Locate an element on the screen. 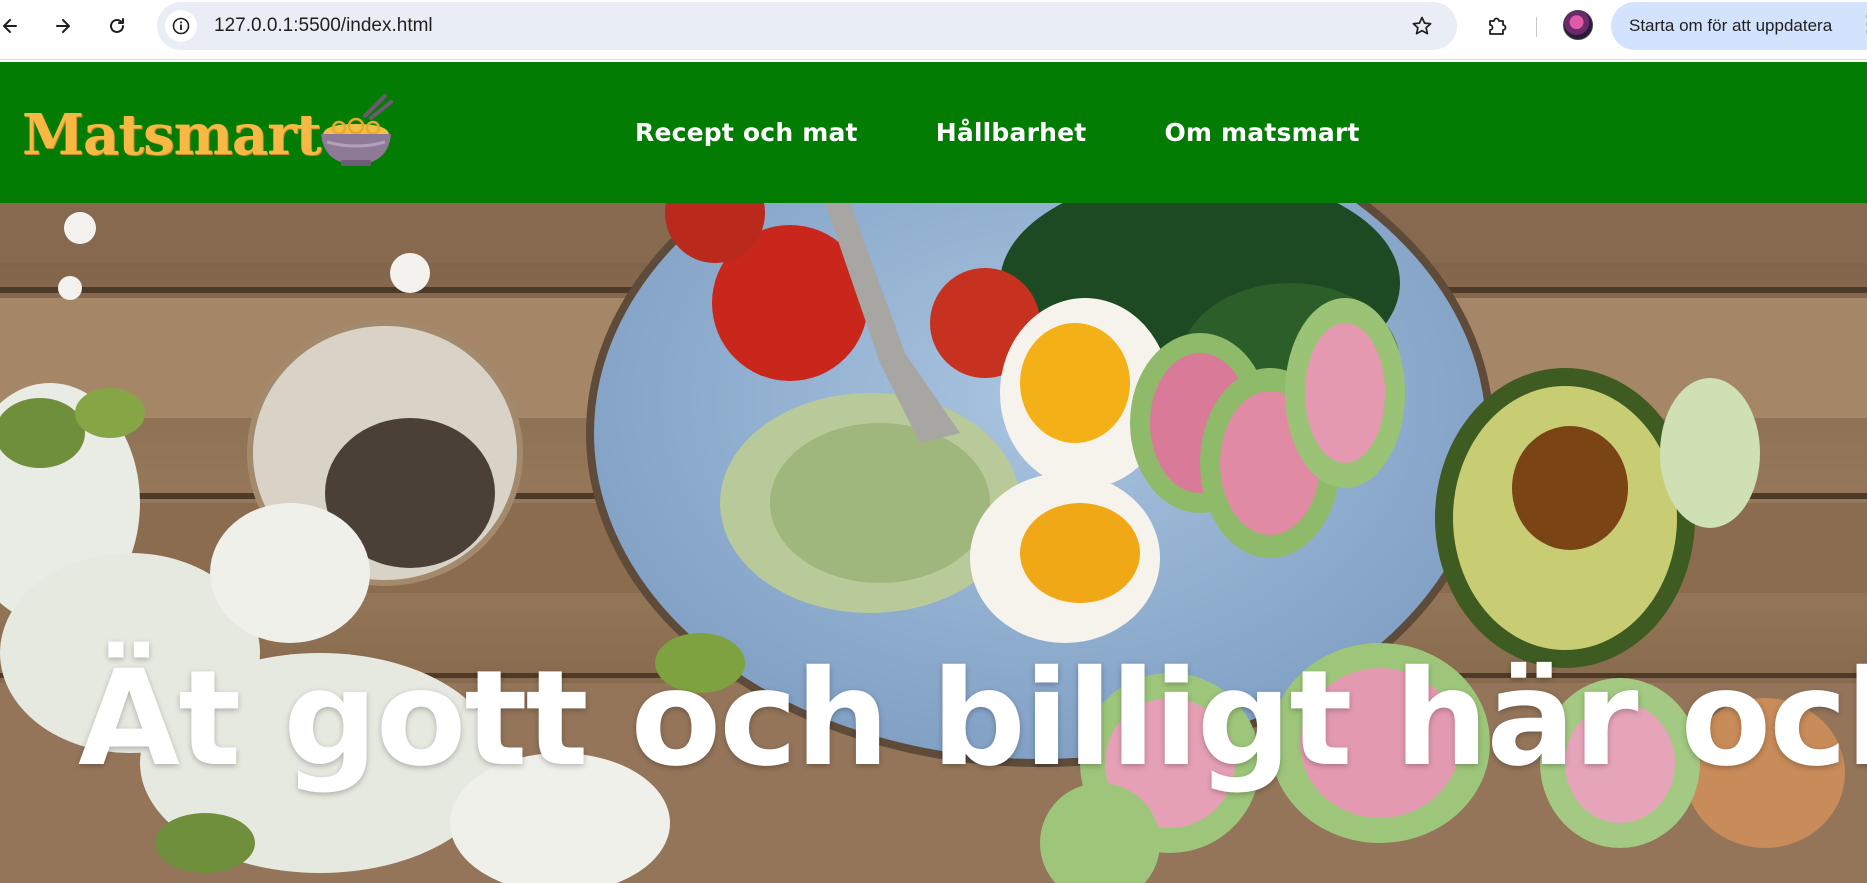 Image resolution: width=1867 pixels, height=883 pixels. forward-button is located at coordinates (63, 26).